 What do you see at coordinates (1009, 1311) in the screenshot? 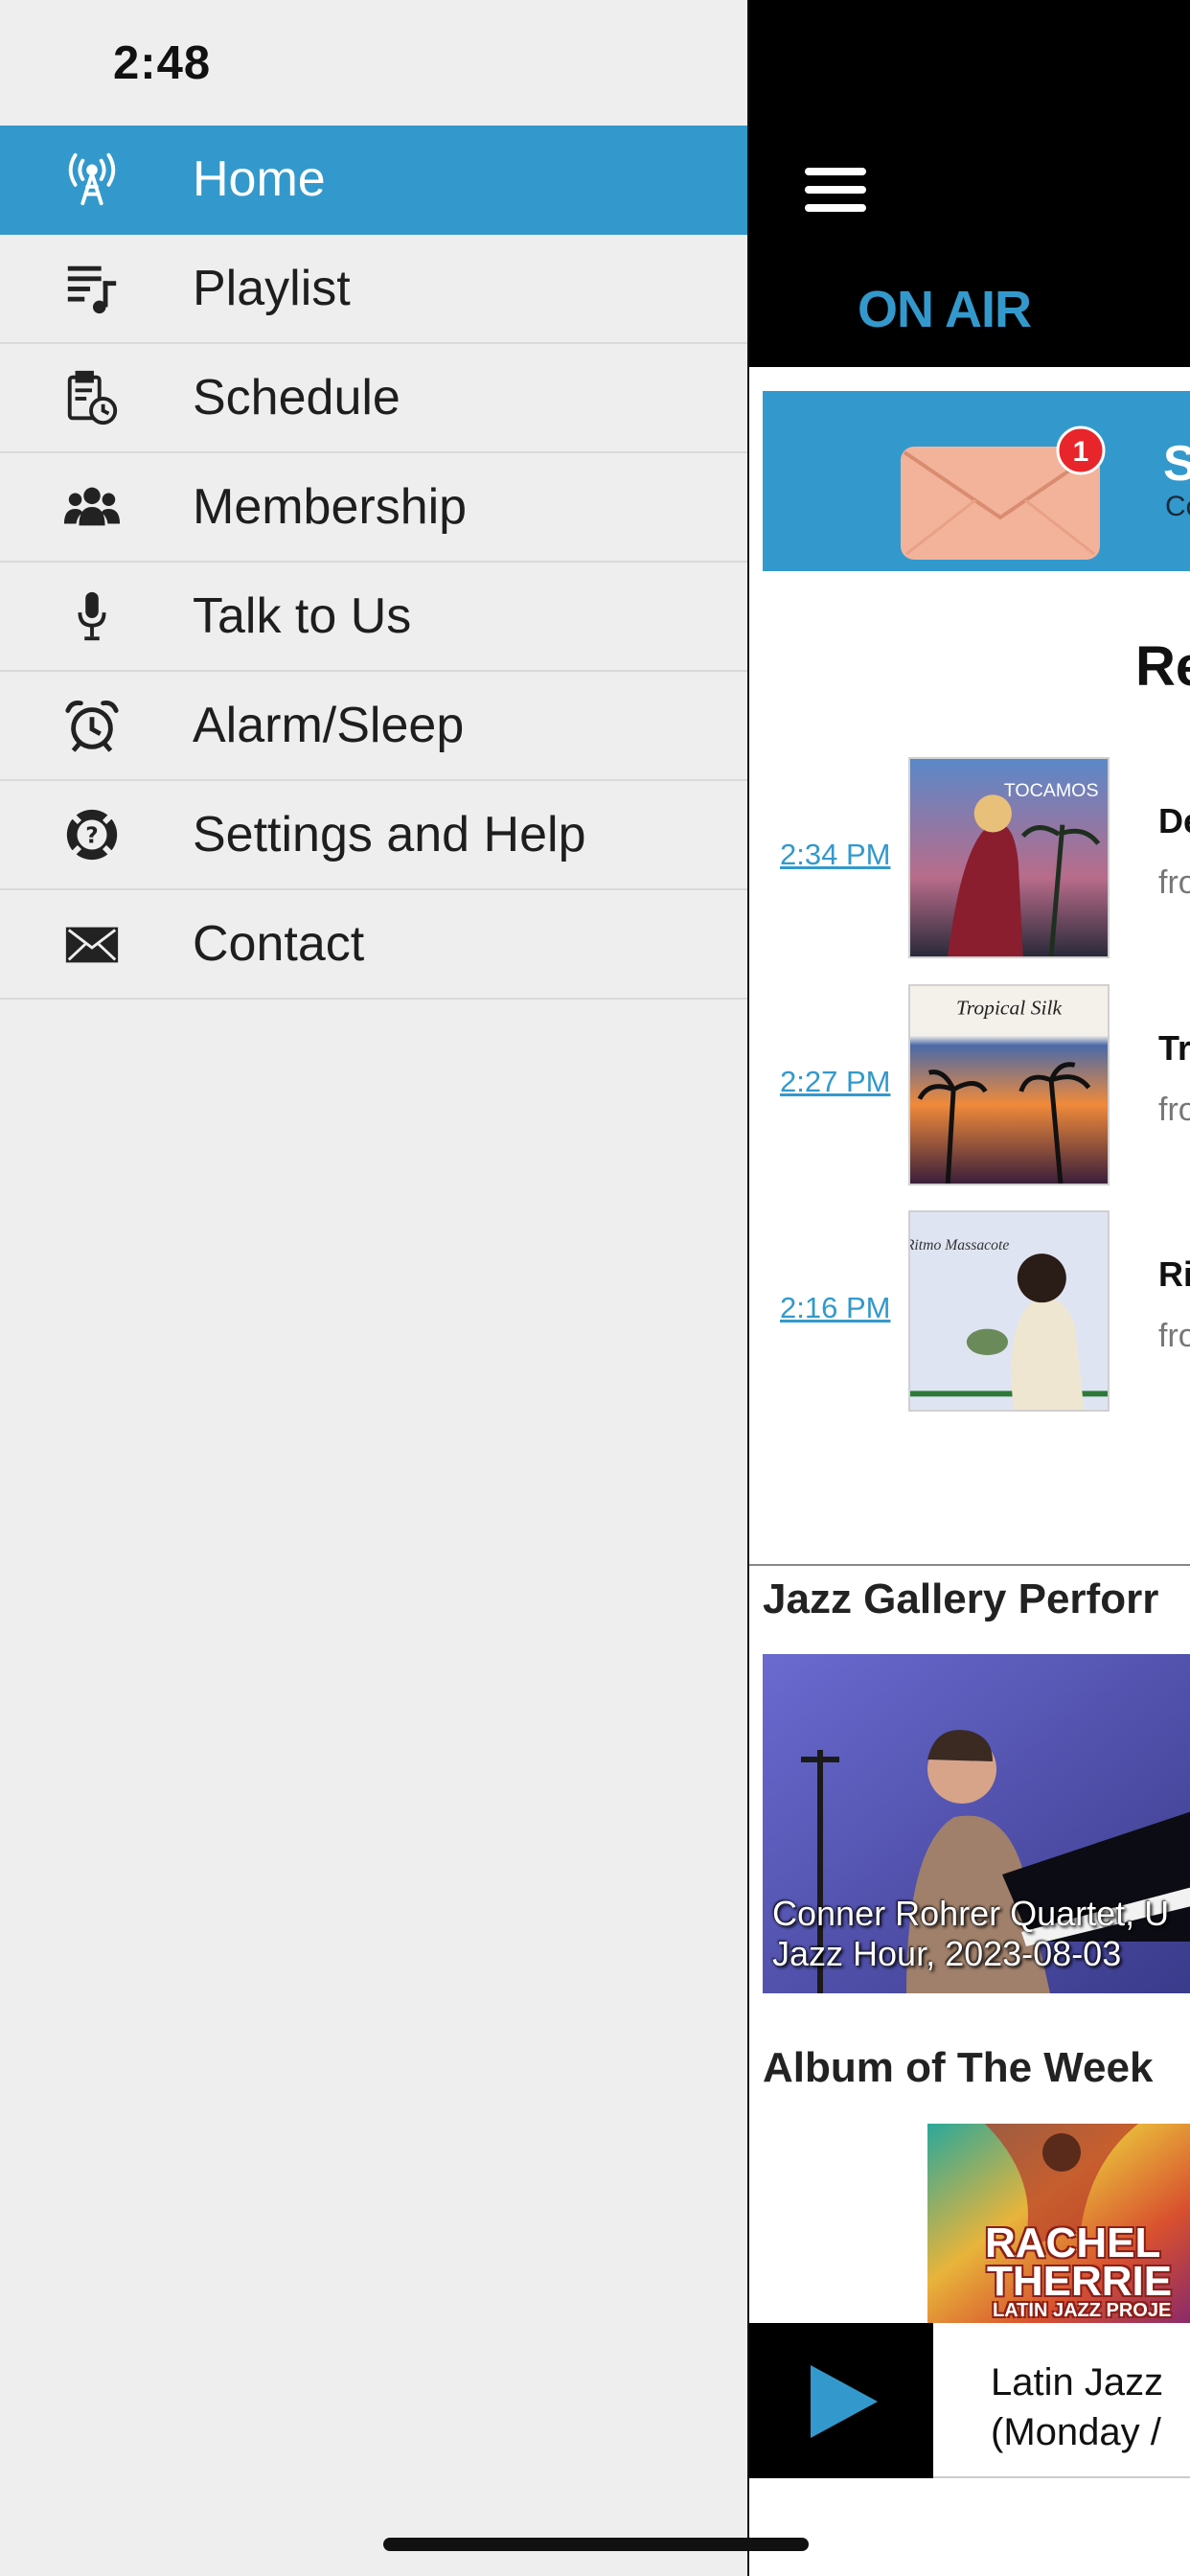
I see `album-art: Ritmo Massacote` at bounding box center [1009, 1311].